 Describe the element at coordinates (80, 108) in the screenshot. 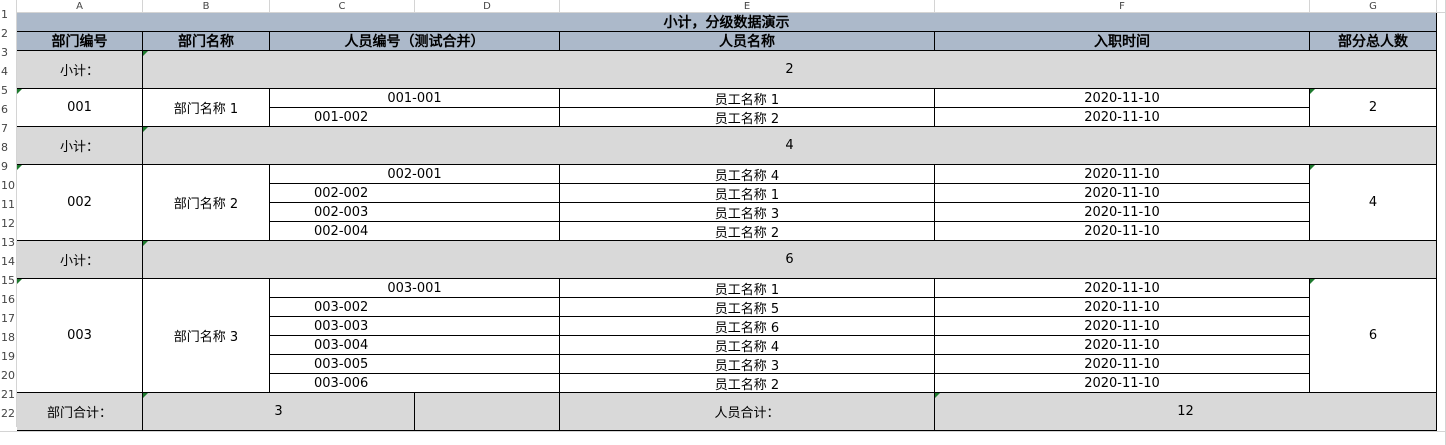

I see `dept-code-cell: 001` at that location.